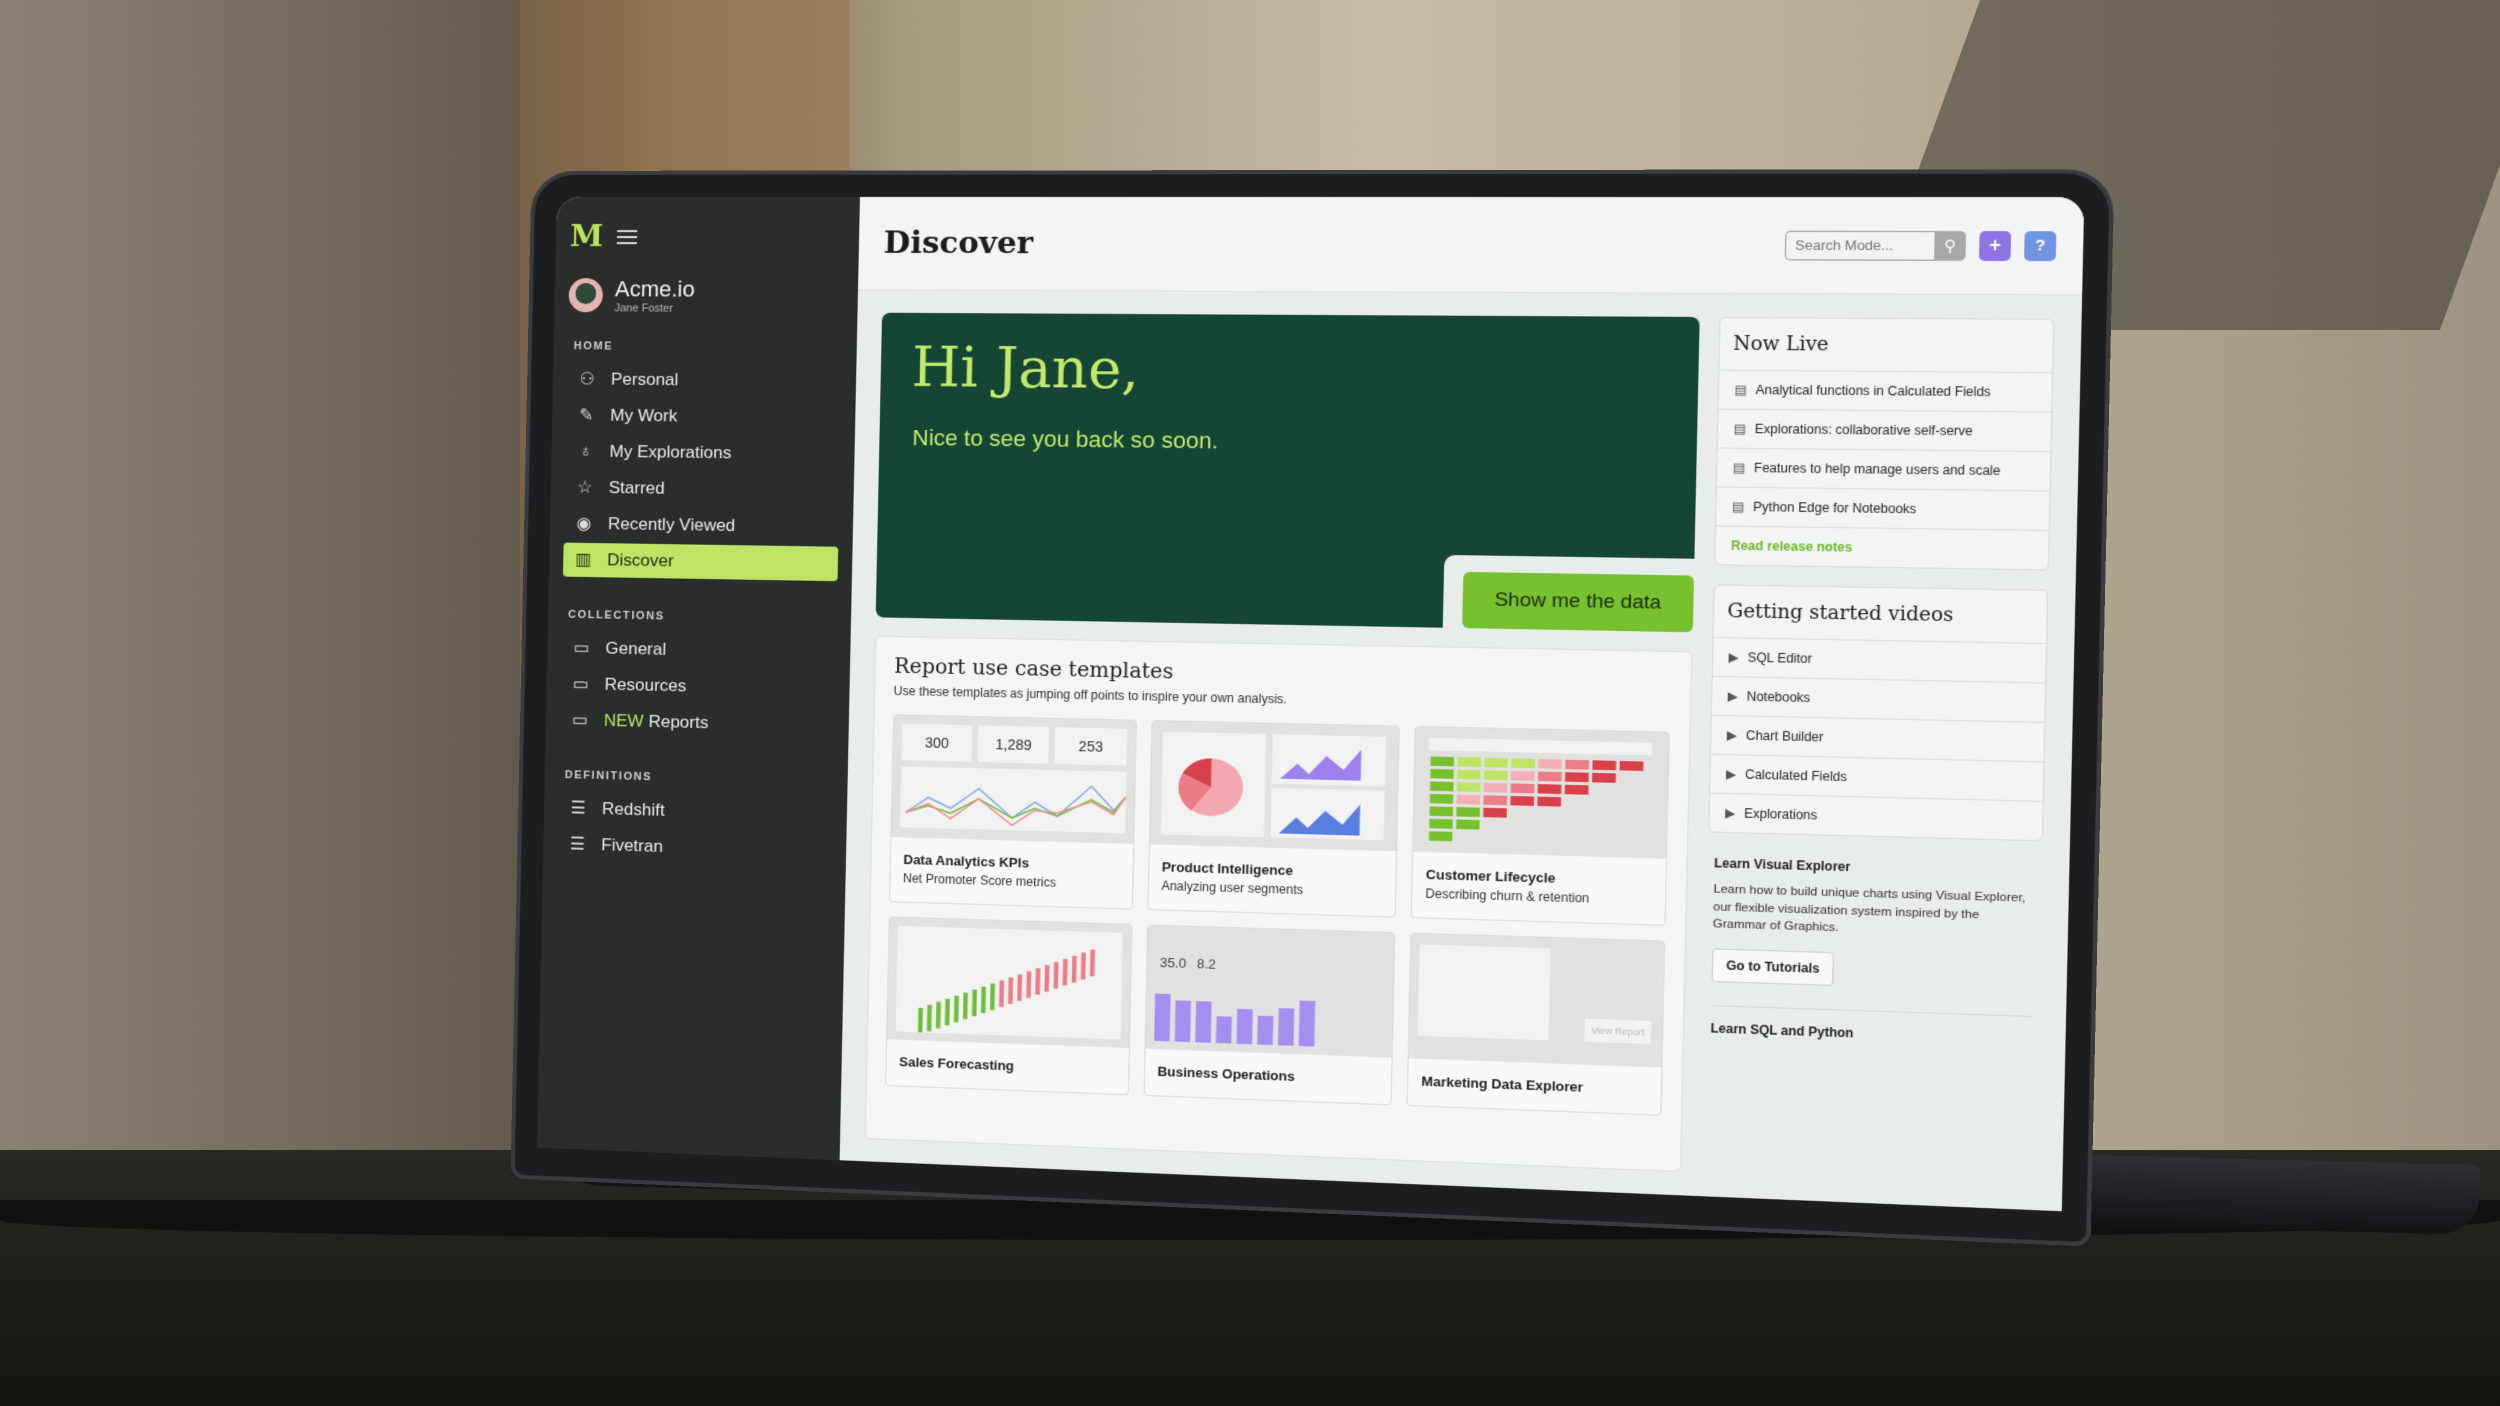 This screenshot has width=2500, height=1406. I want to click on sidebar-item-redshift: ☰ Redshift, so click(695, 812).